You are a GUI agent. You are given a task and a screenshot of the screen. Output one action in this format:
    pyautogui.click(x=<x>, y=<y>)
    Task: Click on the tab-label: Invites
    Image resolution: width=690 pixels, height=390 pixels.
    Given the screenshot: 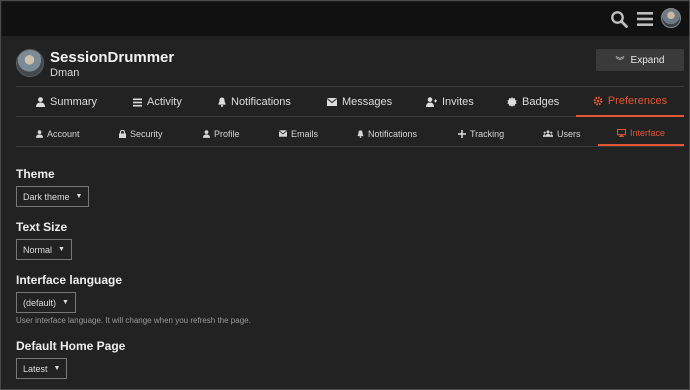 What is the action you would take?
    pyautogui.click(x=458, y=102)
    